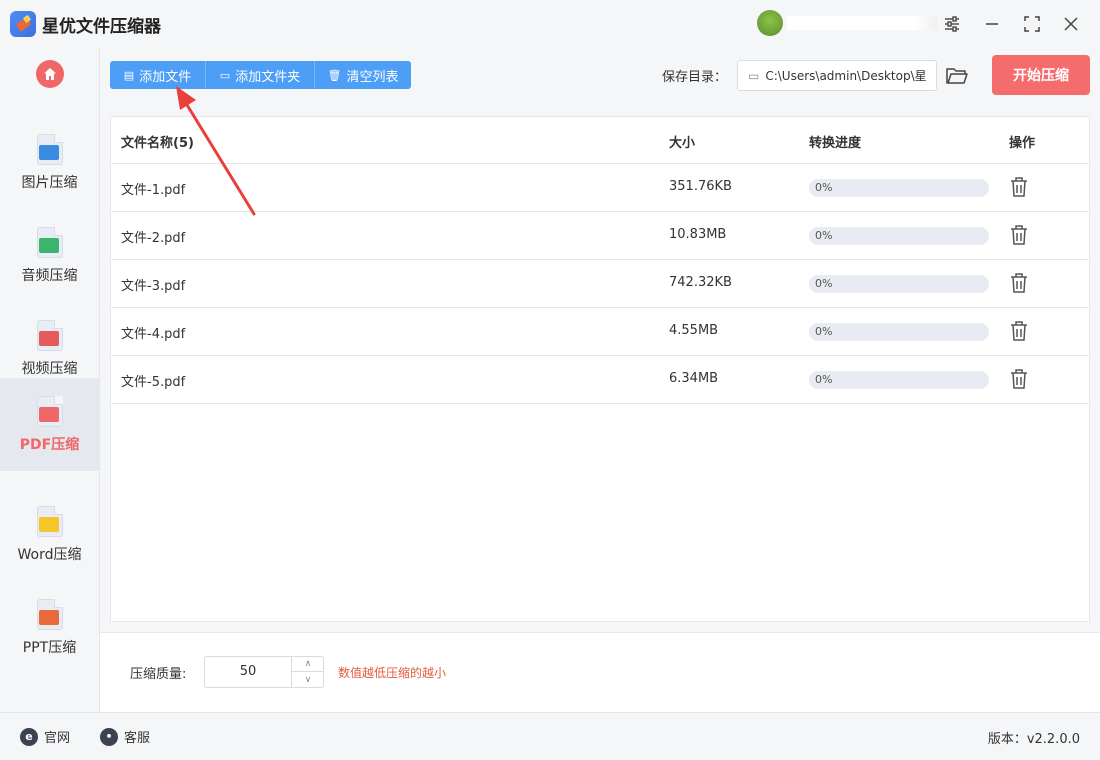  What do you see at coordinates (137, 738) in the screenshot?
I see `support-label: 客服` at bounding box center [137, 738].